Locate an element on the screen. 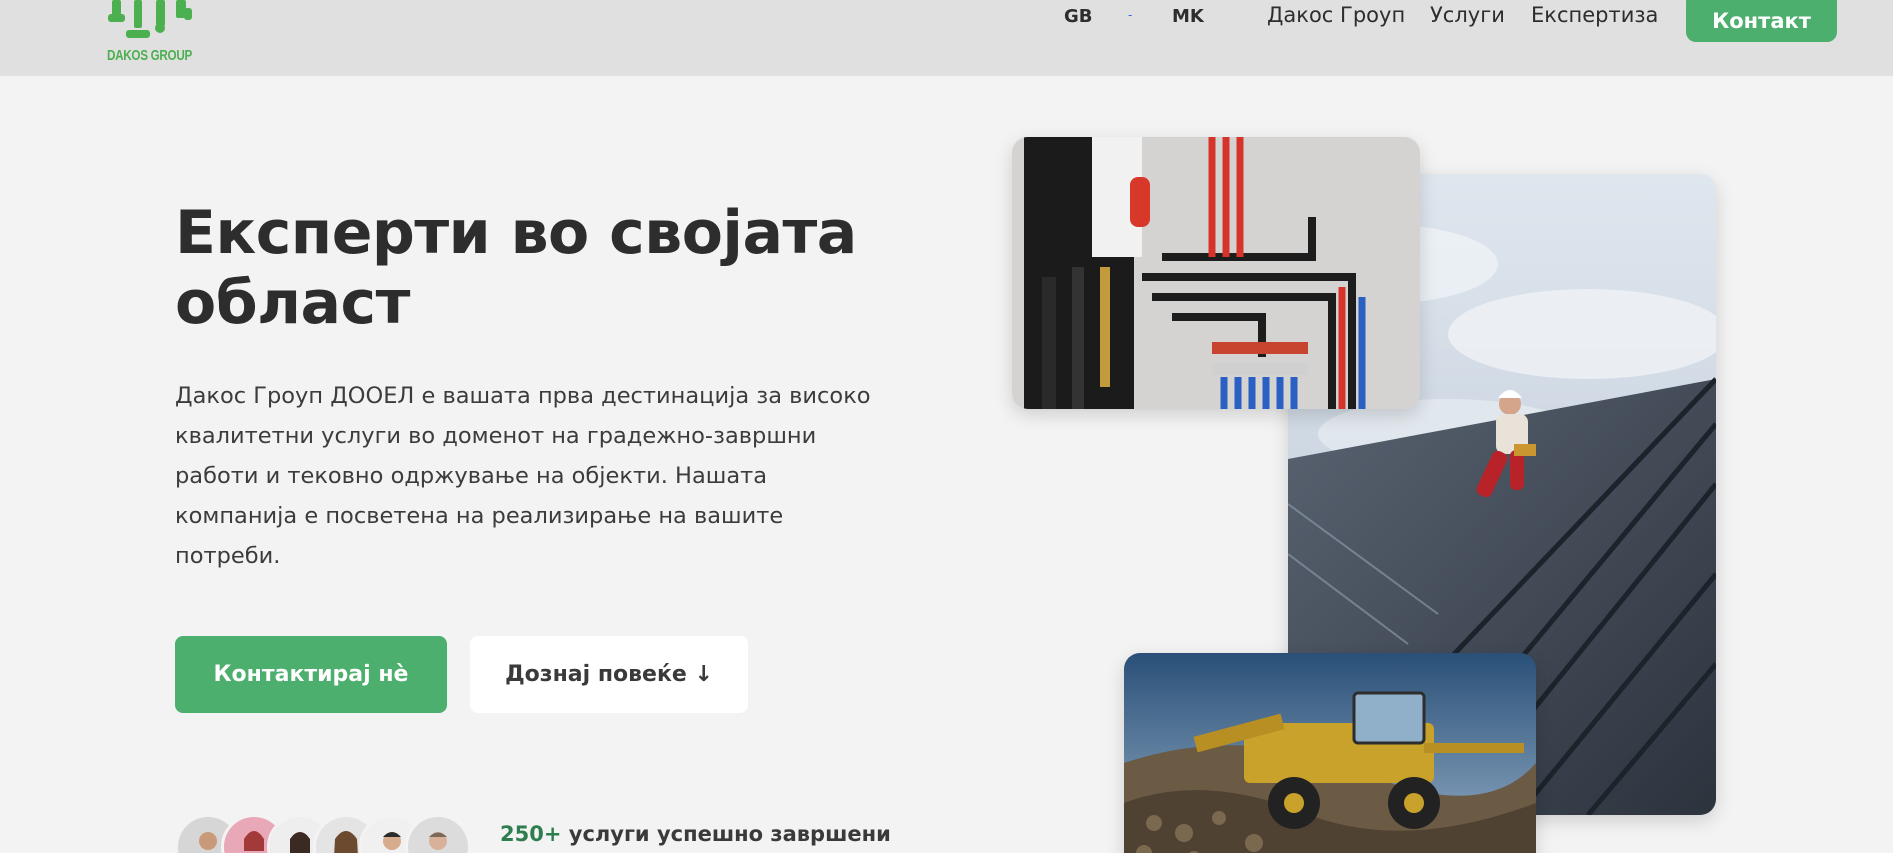  logo-text: DAKOS GROUP is located at coordinates (149, 55).